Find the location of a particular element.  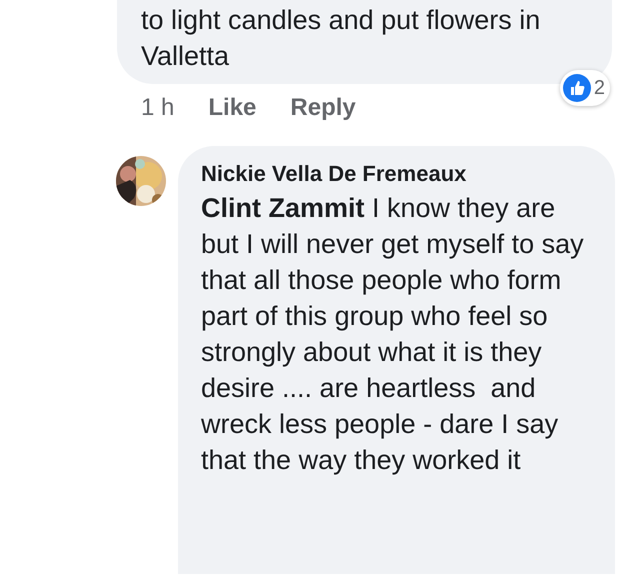

author-name: Nickie Vella De Fremeaux is located at coordinates (396, 174).